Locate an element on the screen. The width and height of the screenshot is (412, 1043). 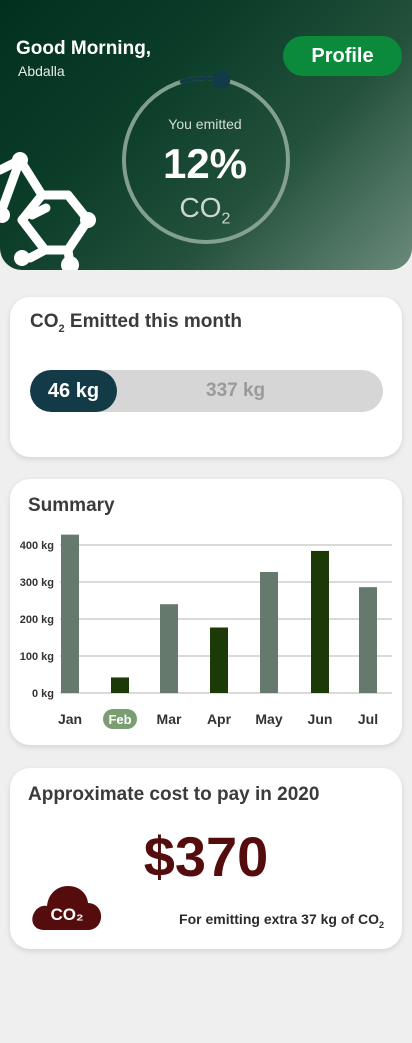
cost-note: For emitting extra 37 kg of CO2 is located at coordinates (281, 920).